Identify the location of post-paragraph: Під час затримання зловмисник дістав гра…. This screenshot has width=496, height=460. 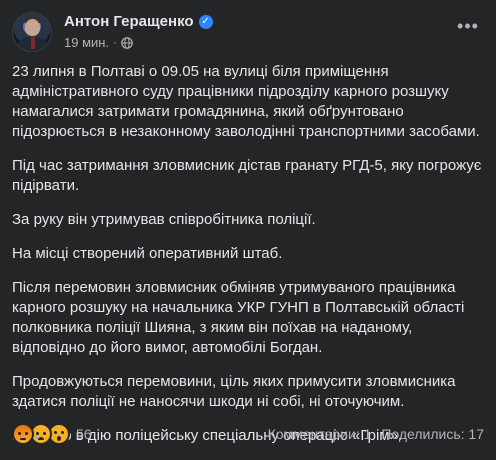
(247, 175).